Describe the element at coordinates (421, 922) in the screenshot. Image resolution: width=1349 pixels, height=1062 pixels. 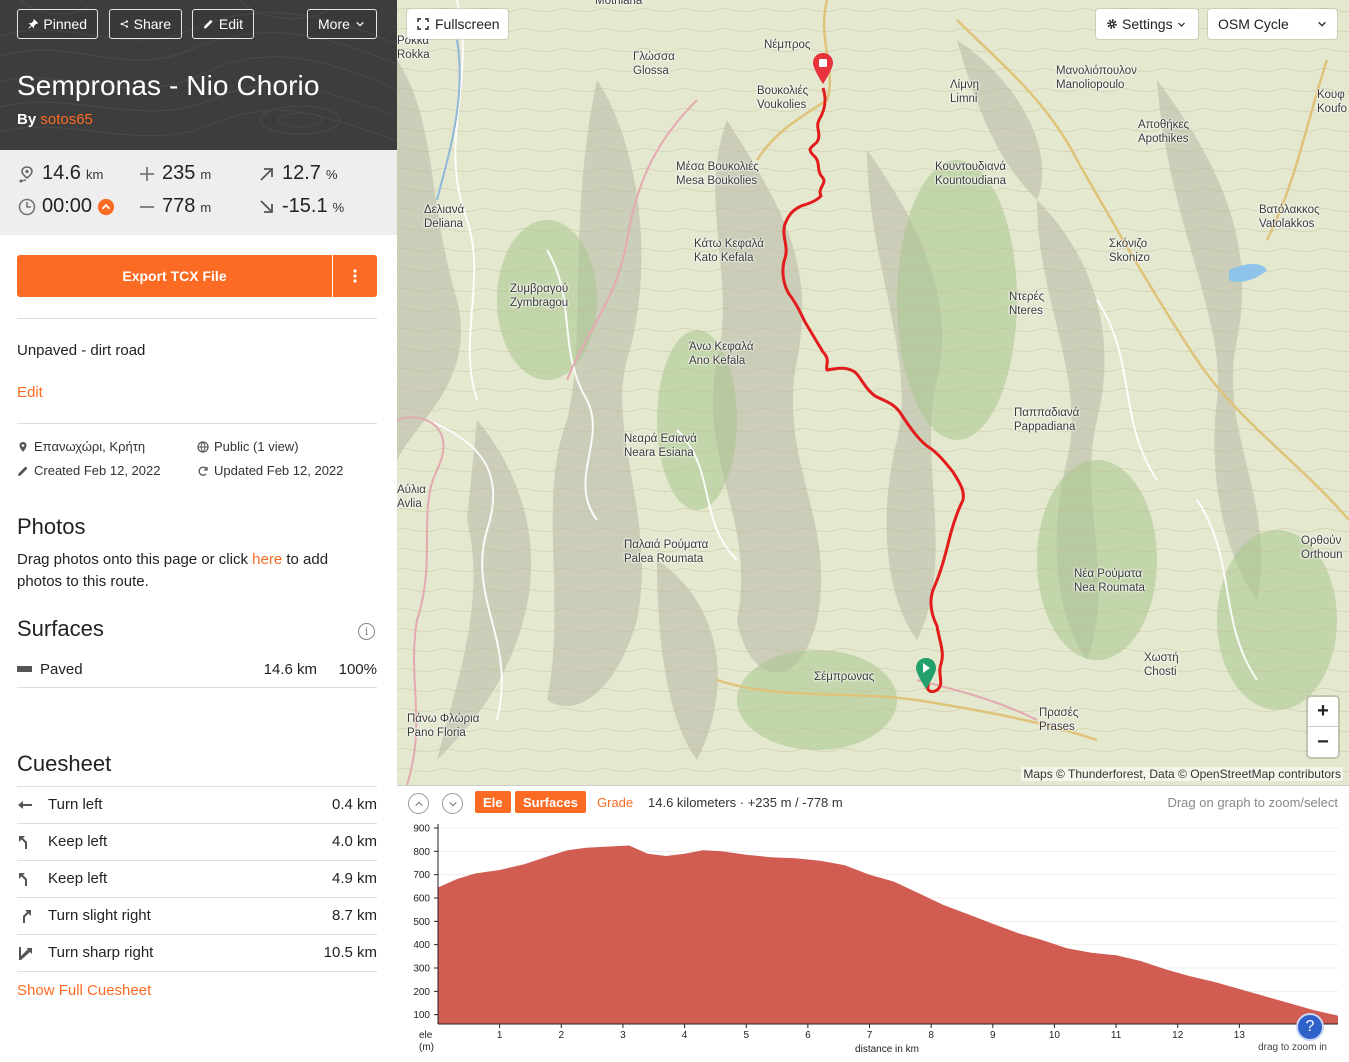
I see `y-tick-label: 500` at that location.